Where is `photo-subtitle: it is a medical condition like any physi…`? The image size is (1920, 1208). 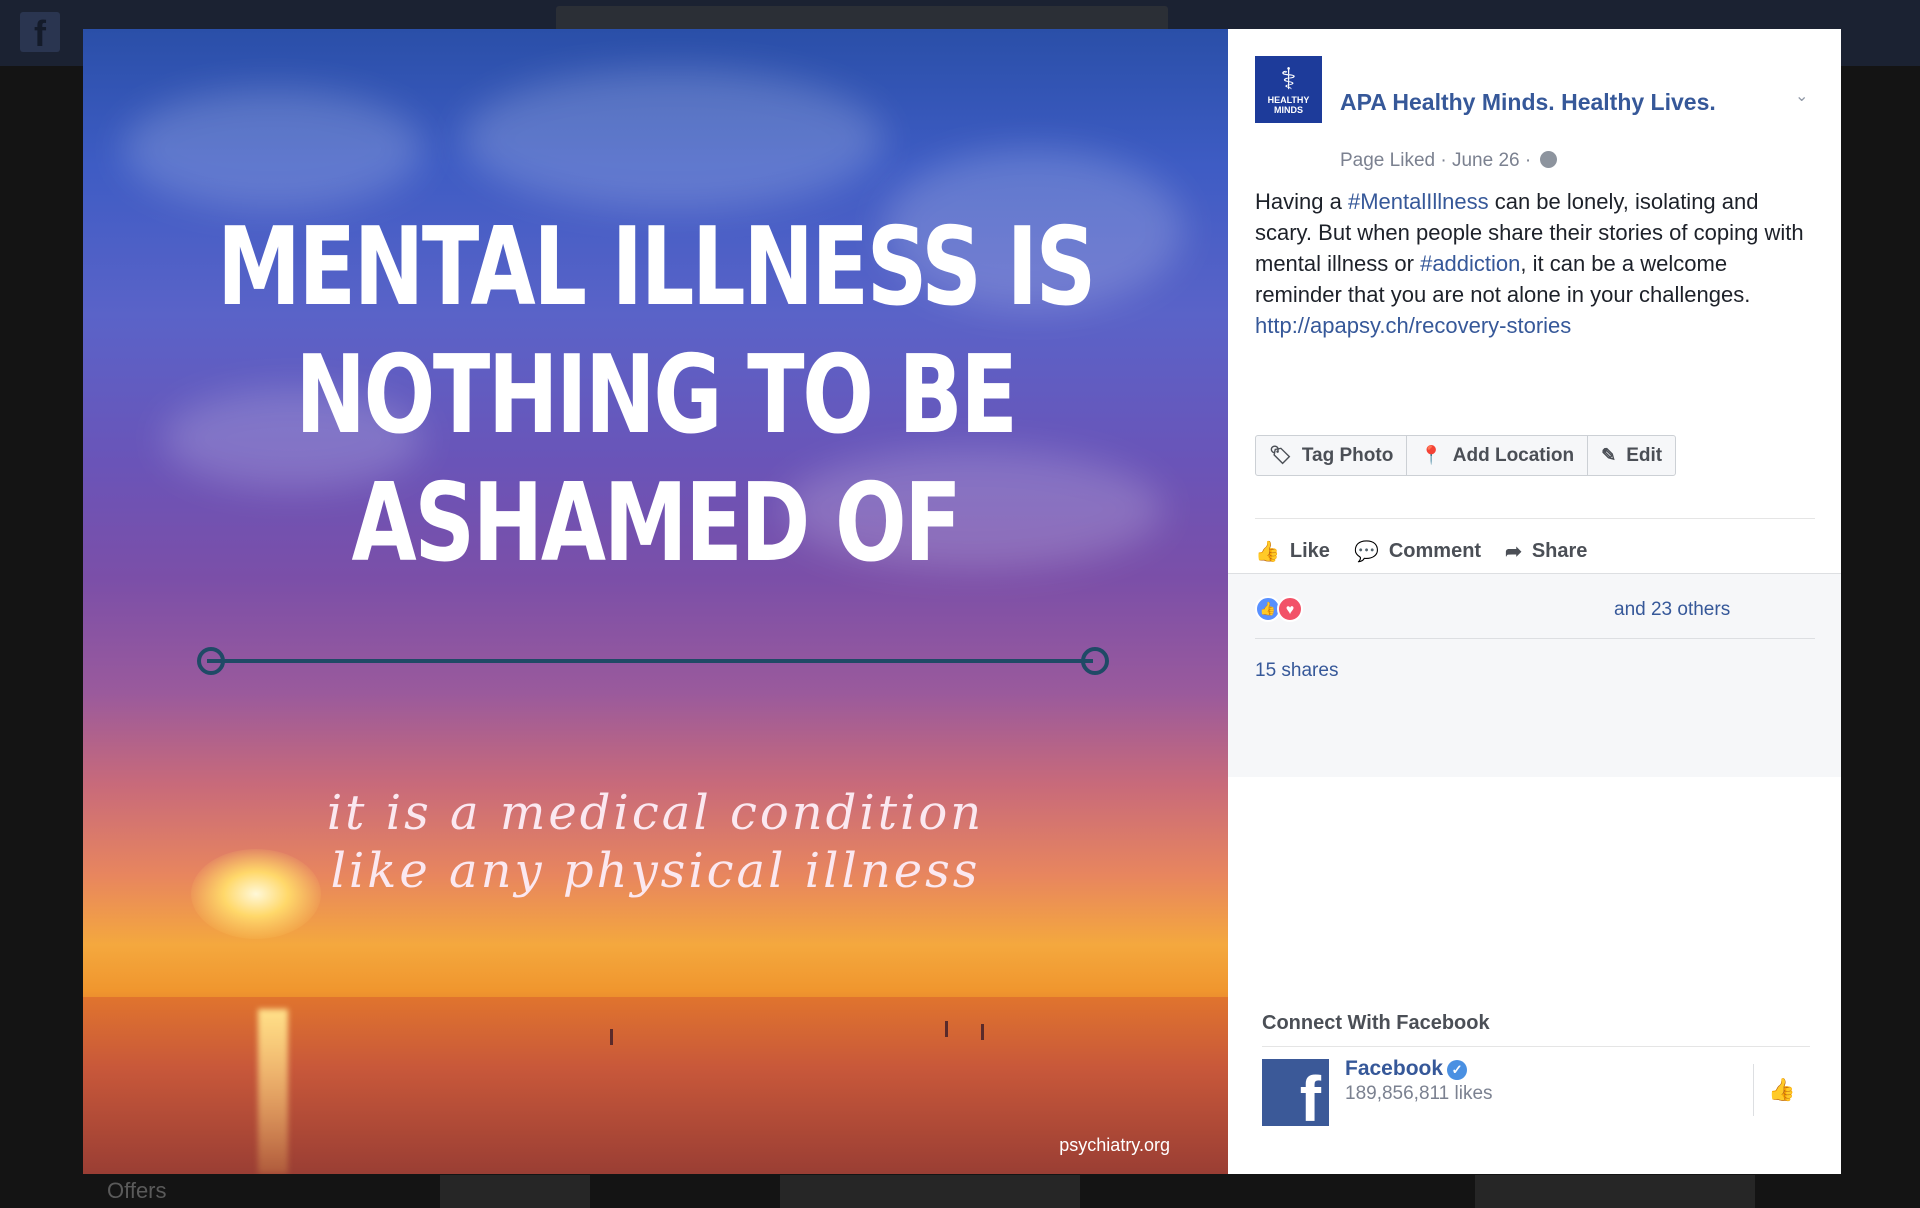 photo-subtitle: it is a medical condition like any physi… is located at coordinates (655, 842).